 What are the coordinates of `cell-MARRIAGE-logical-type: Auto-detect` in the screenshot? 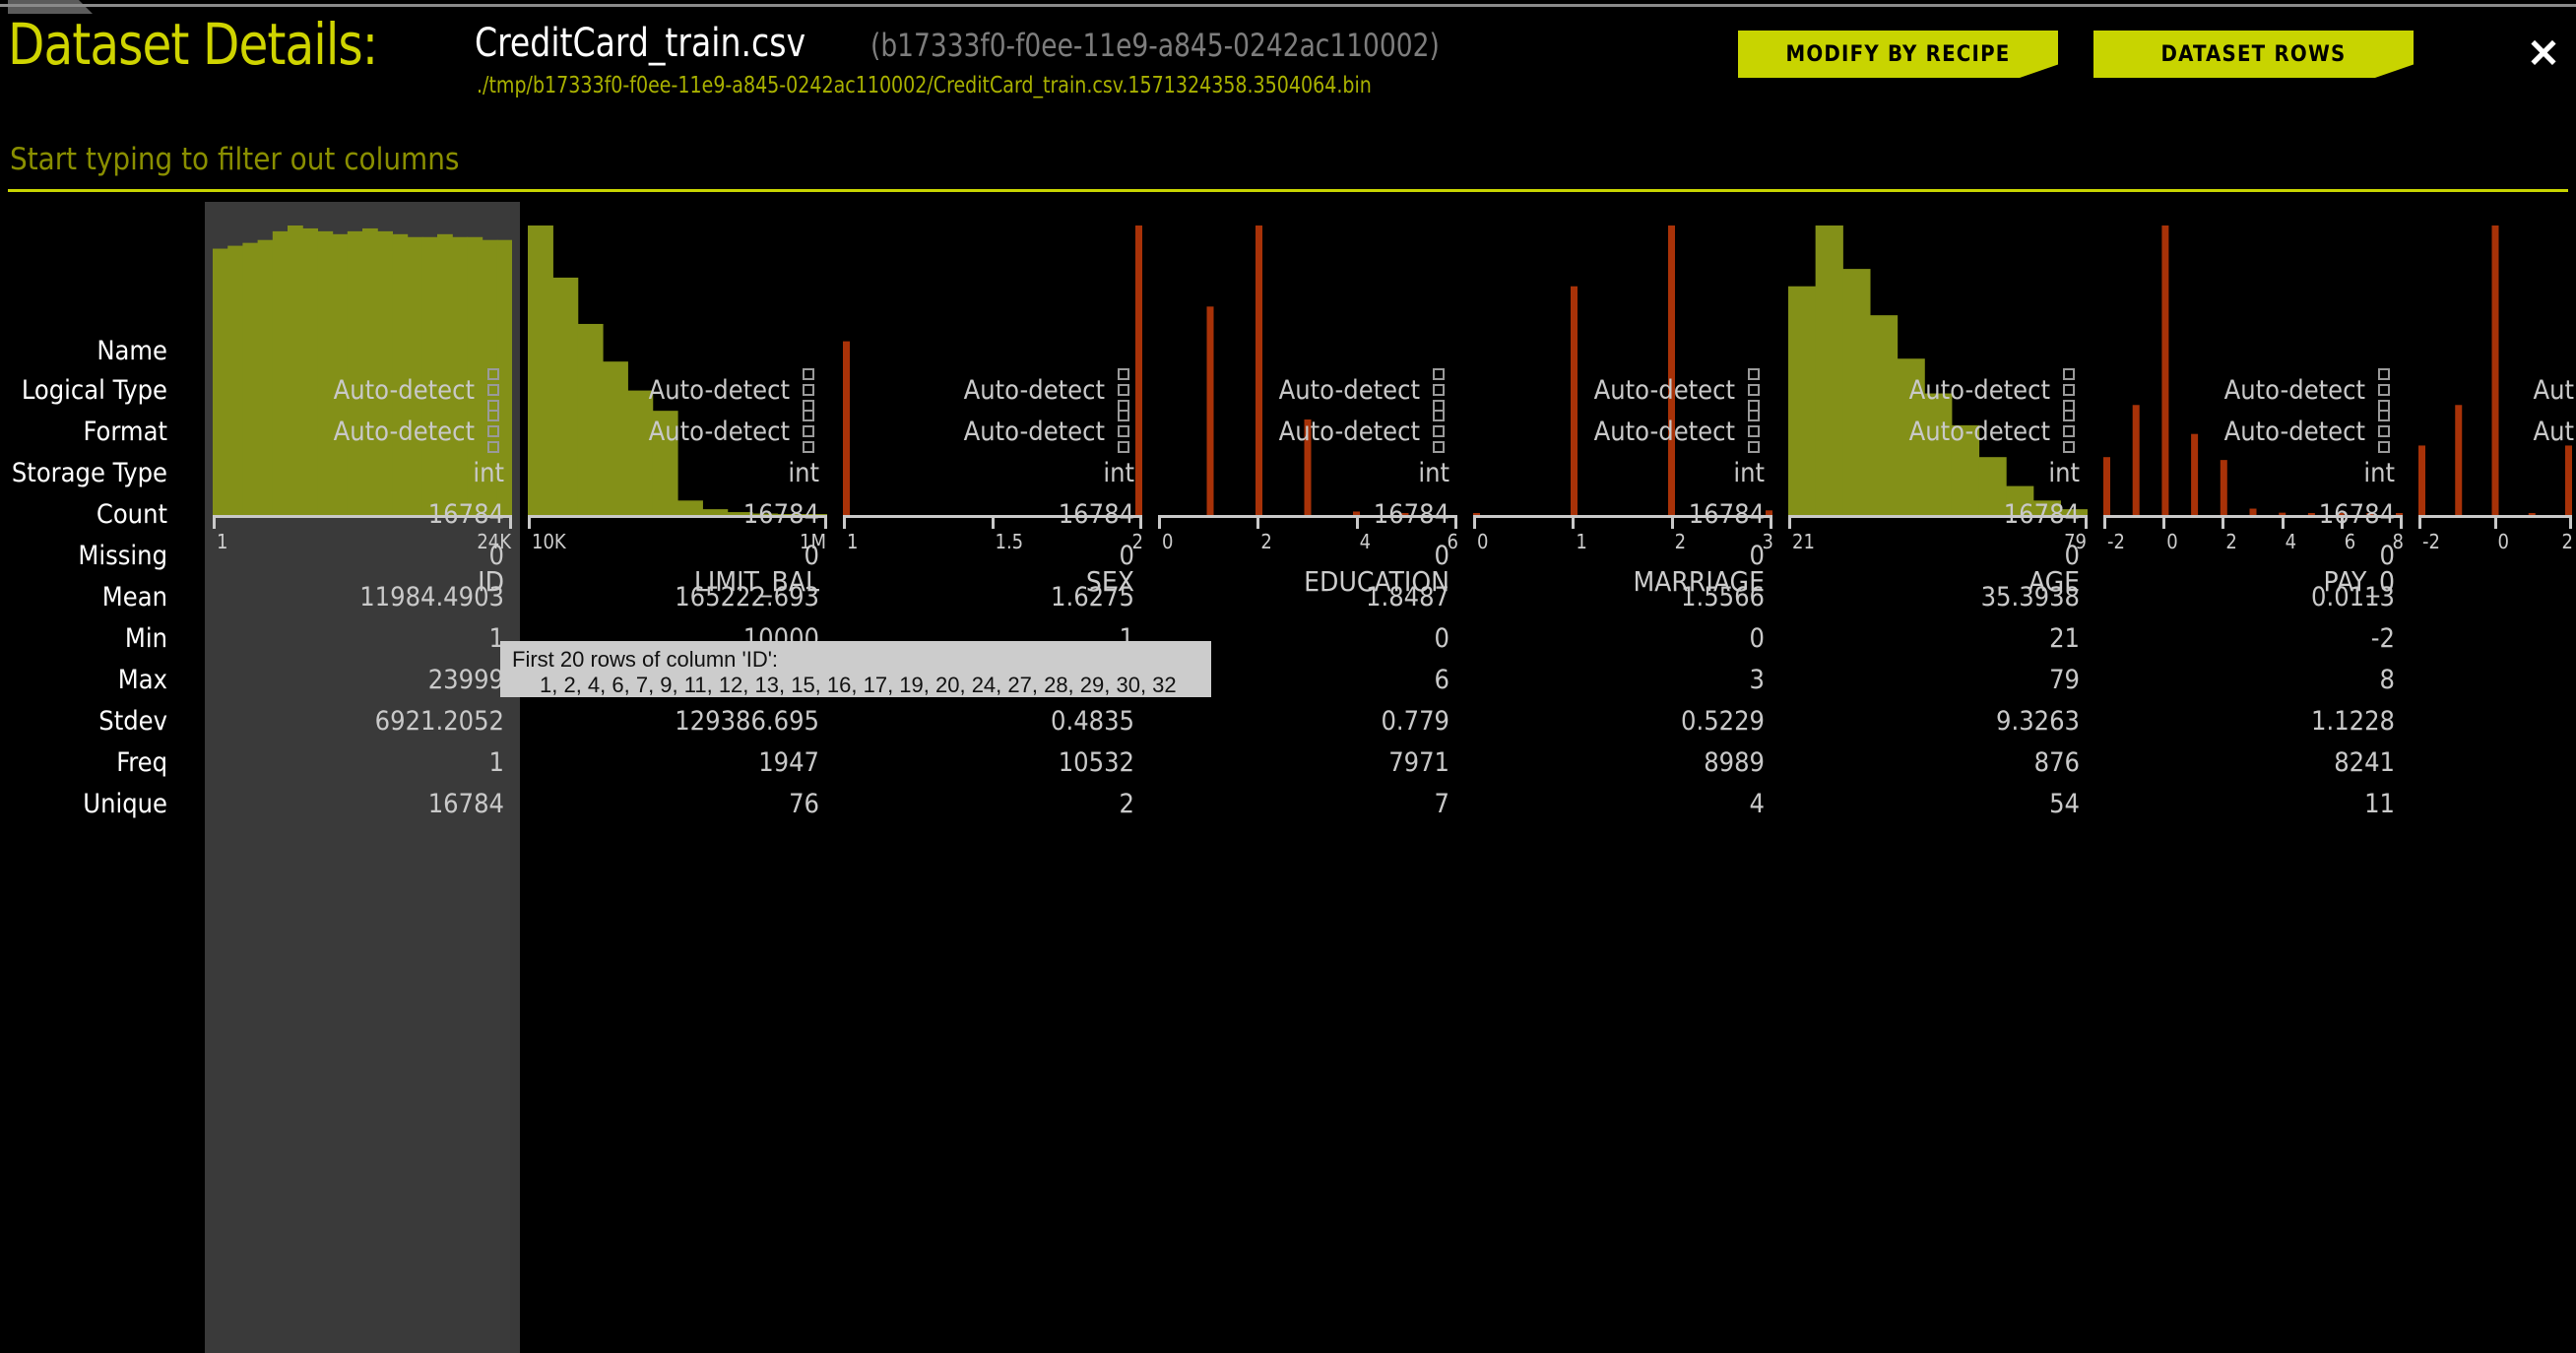 It's located at (1600, 391).